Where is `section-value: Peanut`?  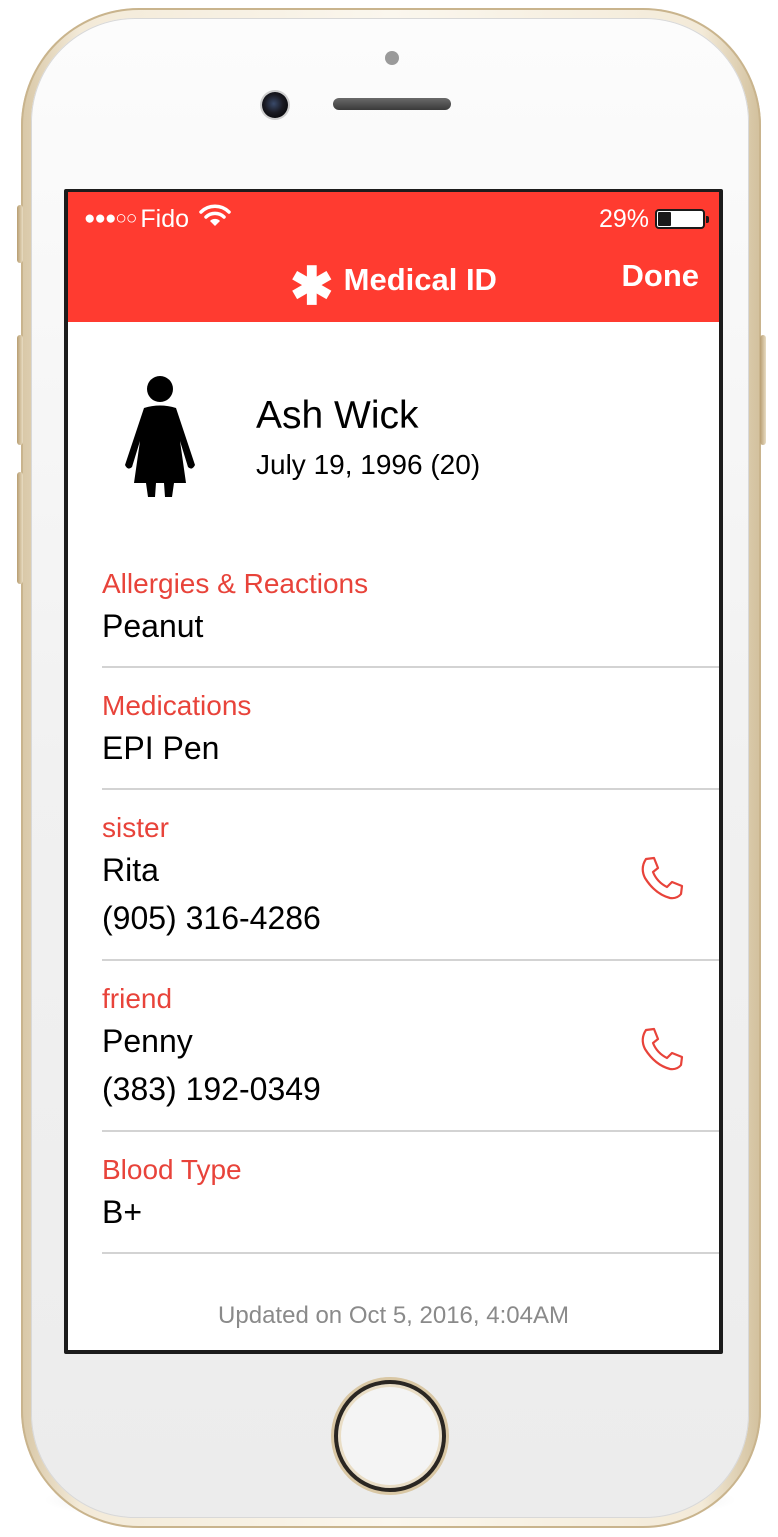 section-value: Peanut is located at coordinates (153, 626).